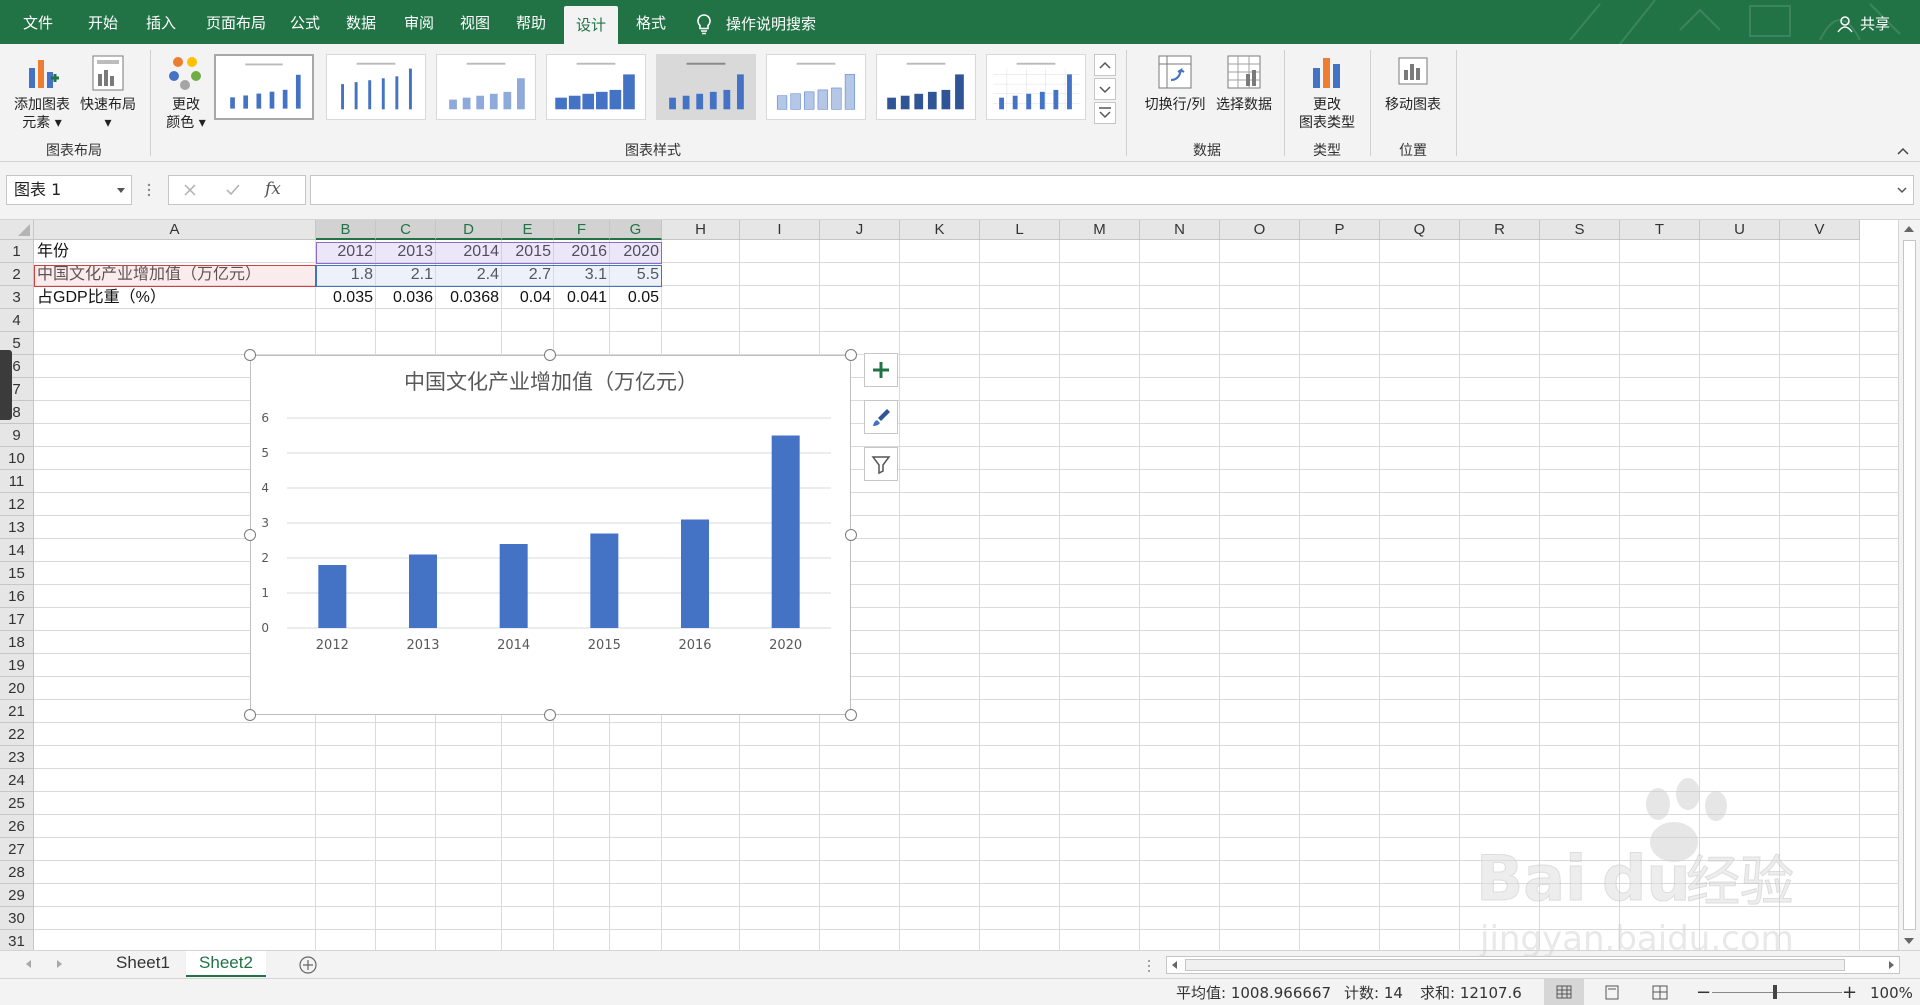 This screenshot has height=1005, width=1920. Describe the element at coordinates (636, 230) in the screenshot. I see `column-header-G: G` at that location.